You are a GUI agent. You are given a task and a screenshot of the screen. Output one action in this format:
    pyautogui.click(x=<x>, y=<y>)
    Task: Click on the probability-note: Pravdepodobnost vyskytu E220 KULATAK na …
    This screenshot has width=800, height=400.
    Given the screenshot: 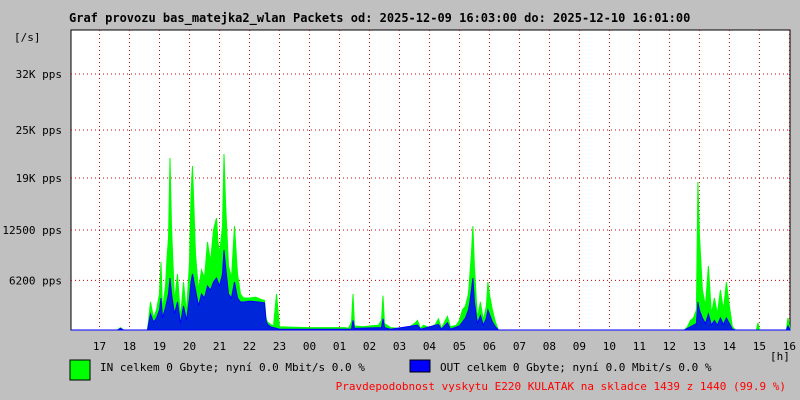 What is the action you would take?
    pyautogui.click(x=561, y=386)
    